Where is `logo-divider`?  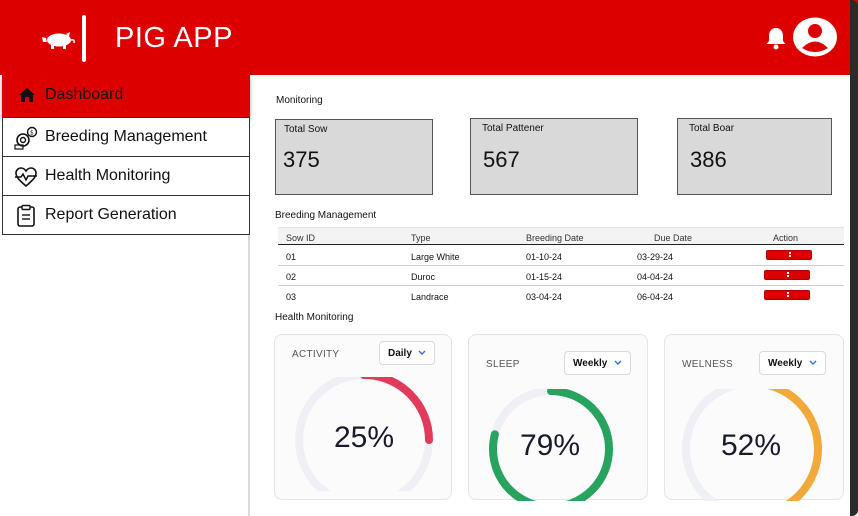 logo-divider is located at coordinates (84, 38).